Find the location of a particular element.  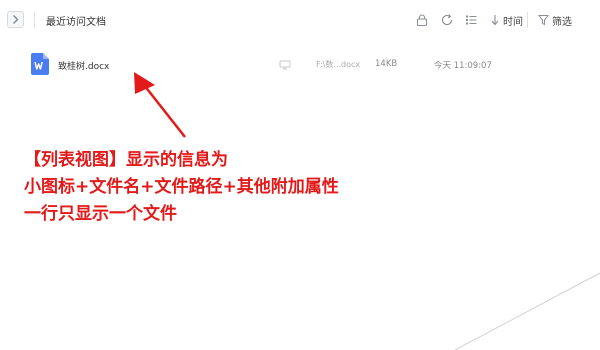

device-icon is located at coordinates (285, 65).